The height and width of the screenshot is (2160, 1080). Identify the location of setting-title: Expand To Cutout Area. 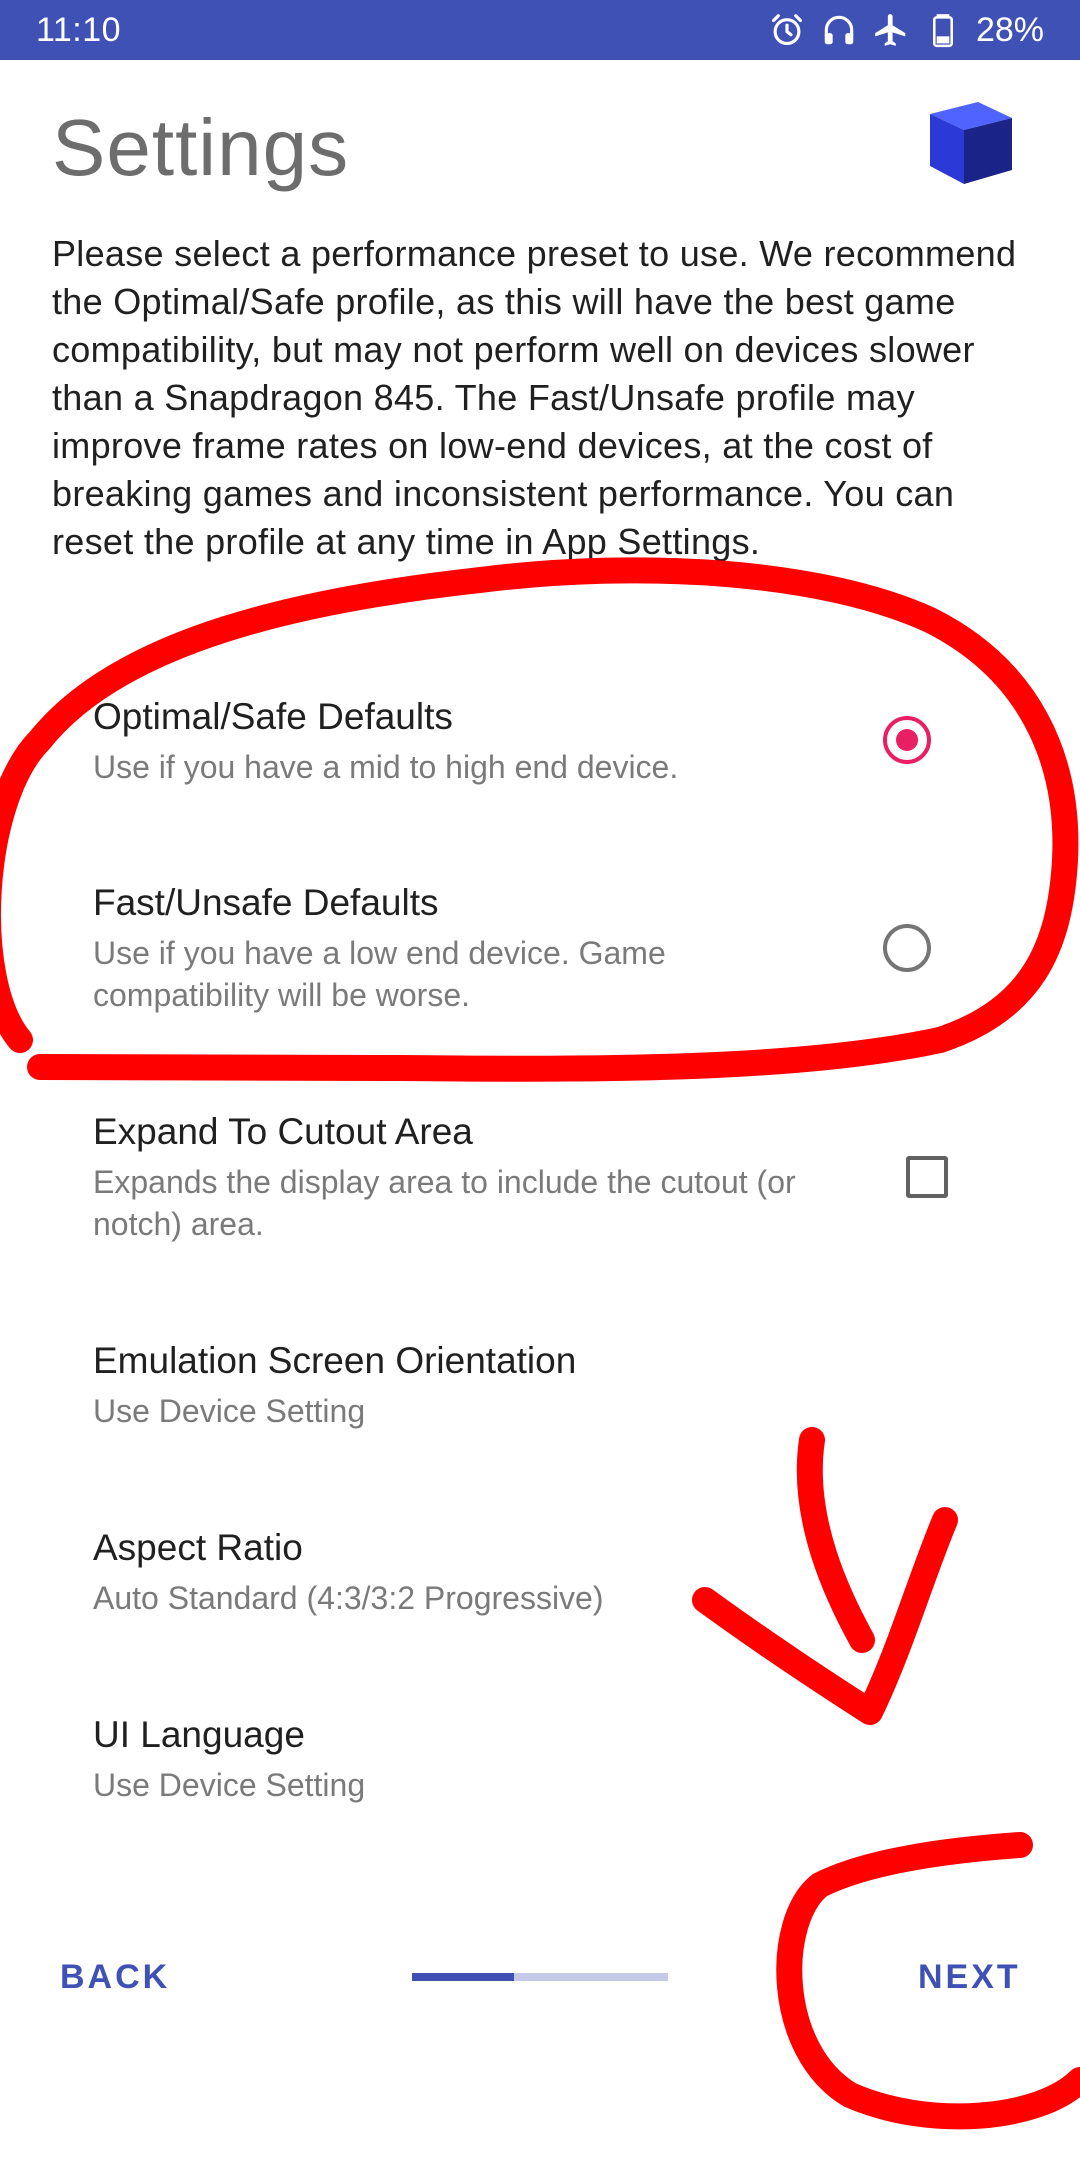
(283, 1131).